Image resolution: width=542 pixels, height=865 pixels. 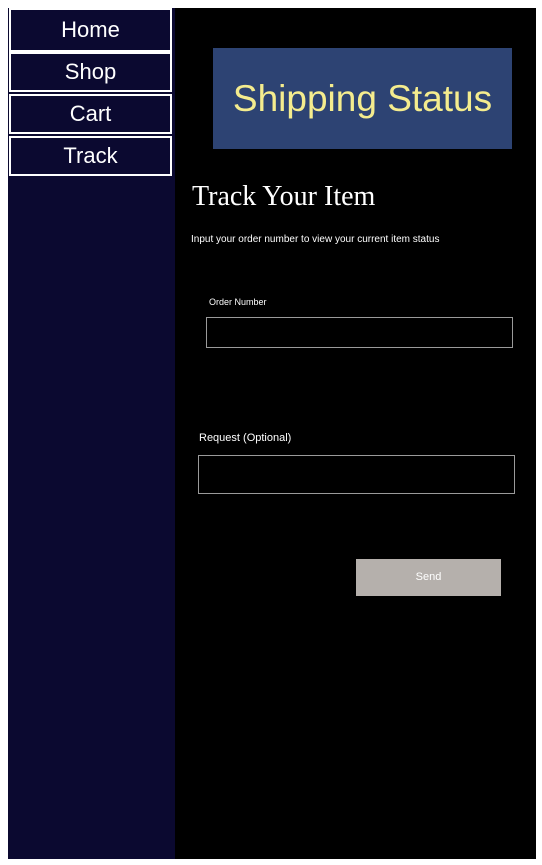 What do you see at coordinates (90, 72) in the screenshot?
I see `nav-item-shop: Shop` at bounding box center [90, 72].